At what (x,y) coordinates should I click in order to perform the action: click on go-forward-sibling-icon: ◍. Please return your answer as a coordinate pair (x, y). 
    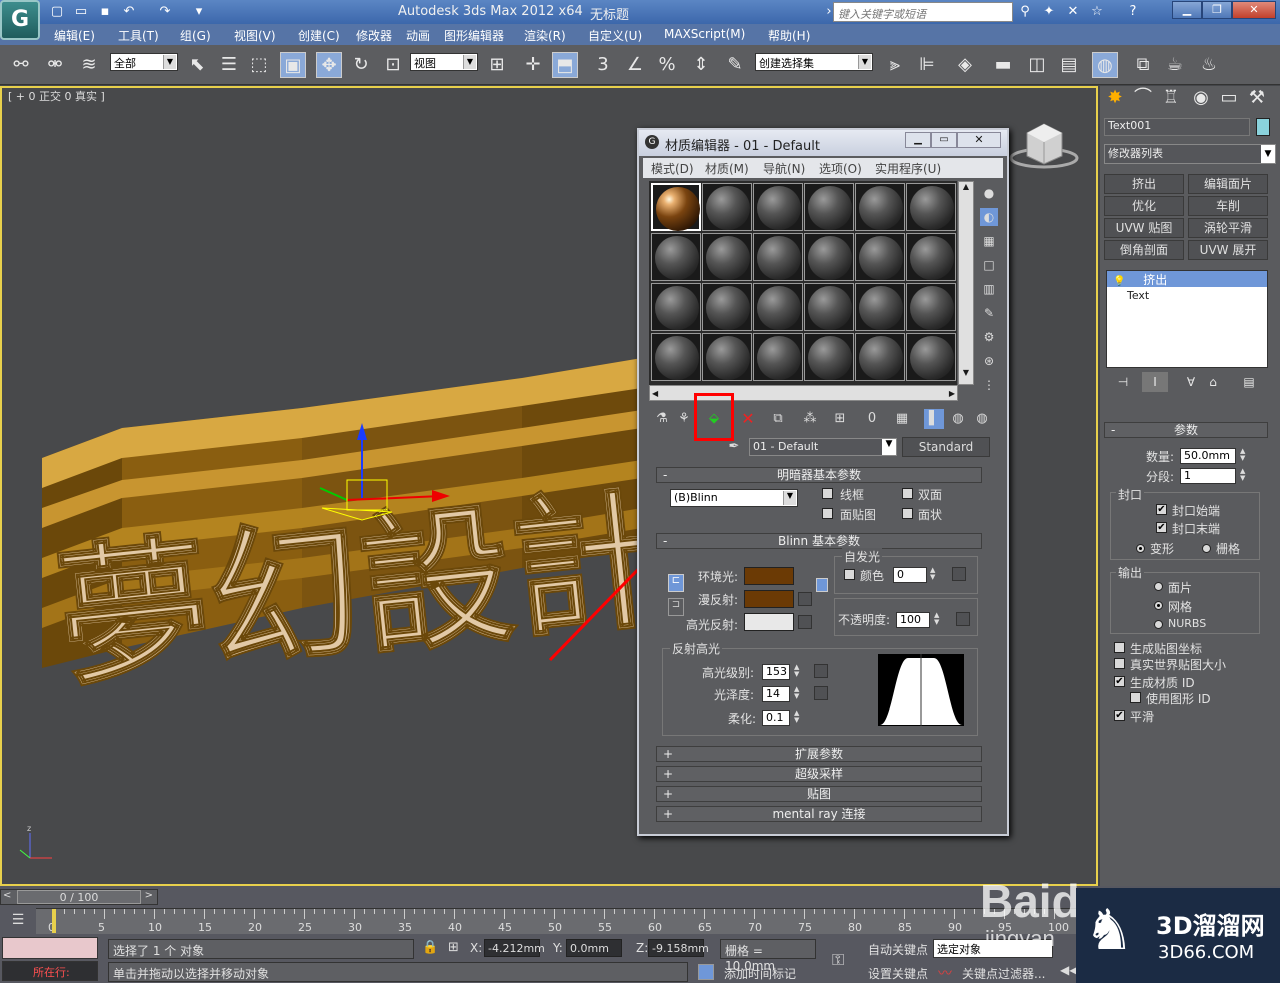
    Looking at the image, I should click on (982, 419).